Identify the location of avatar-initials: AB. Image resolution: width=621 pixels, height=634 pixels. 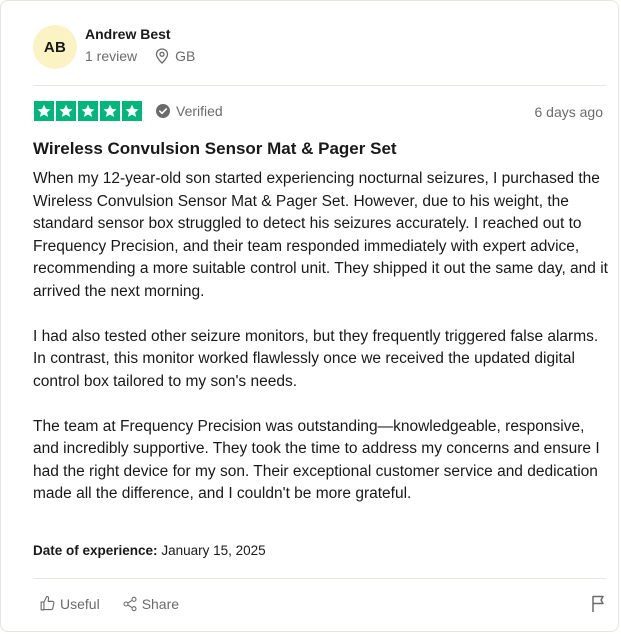
(55, 47).